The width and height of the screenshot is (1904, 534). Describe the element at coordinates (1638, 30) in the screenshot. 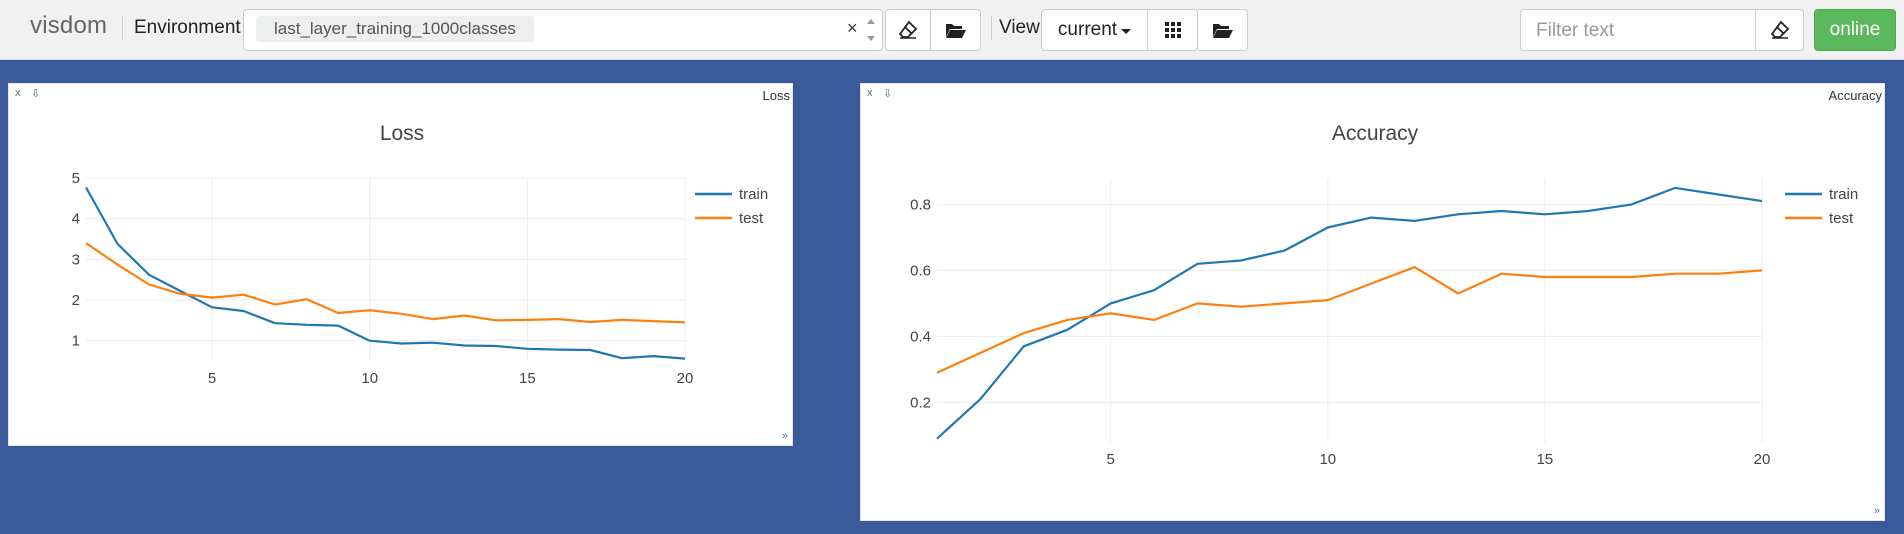

I see `filter-input: Filter text` at that location.